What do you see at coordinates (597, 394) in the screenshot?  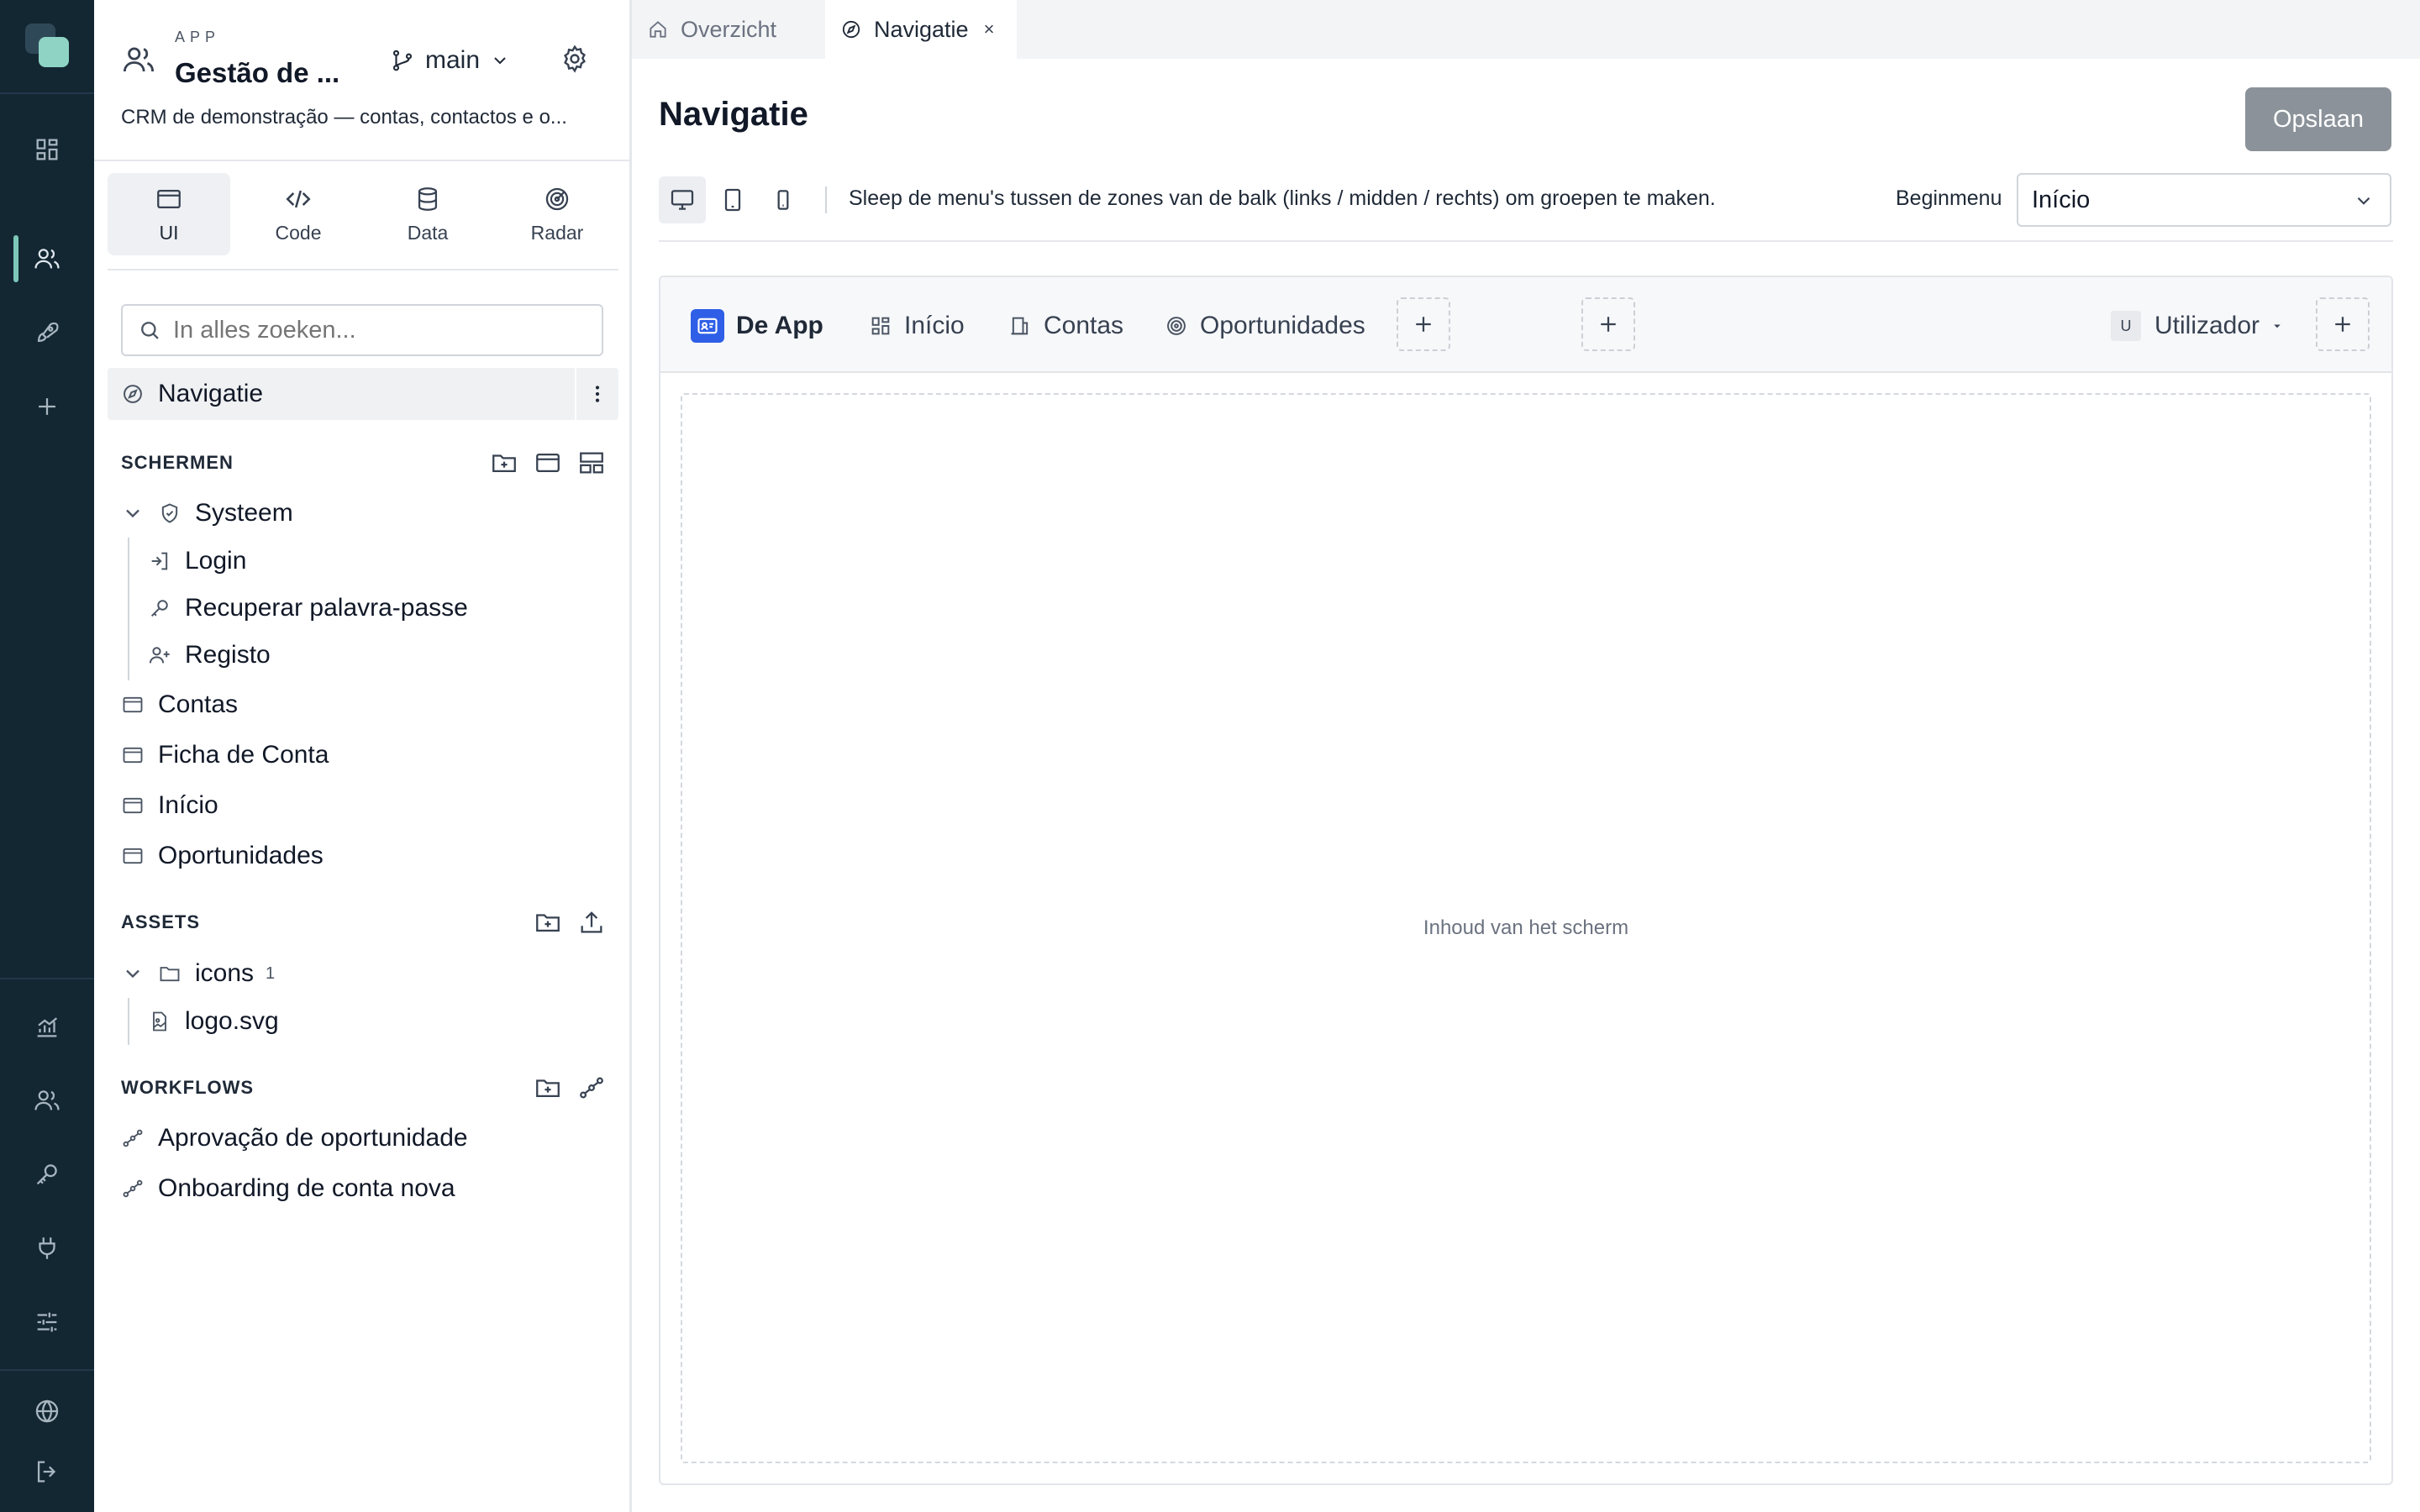 I see `more-options-icon` at bounding box center [597, 394].